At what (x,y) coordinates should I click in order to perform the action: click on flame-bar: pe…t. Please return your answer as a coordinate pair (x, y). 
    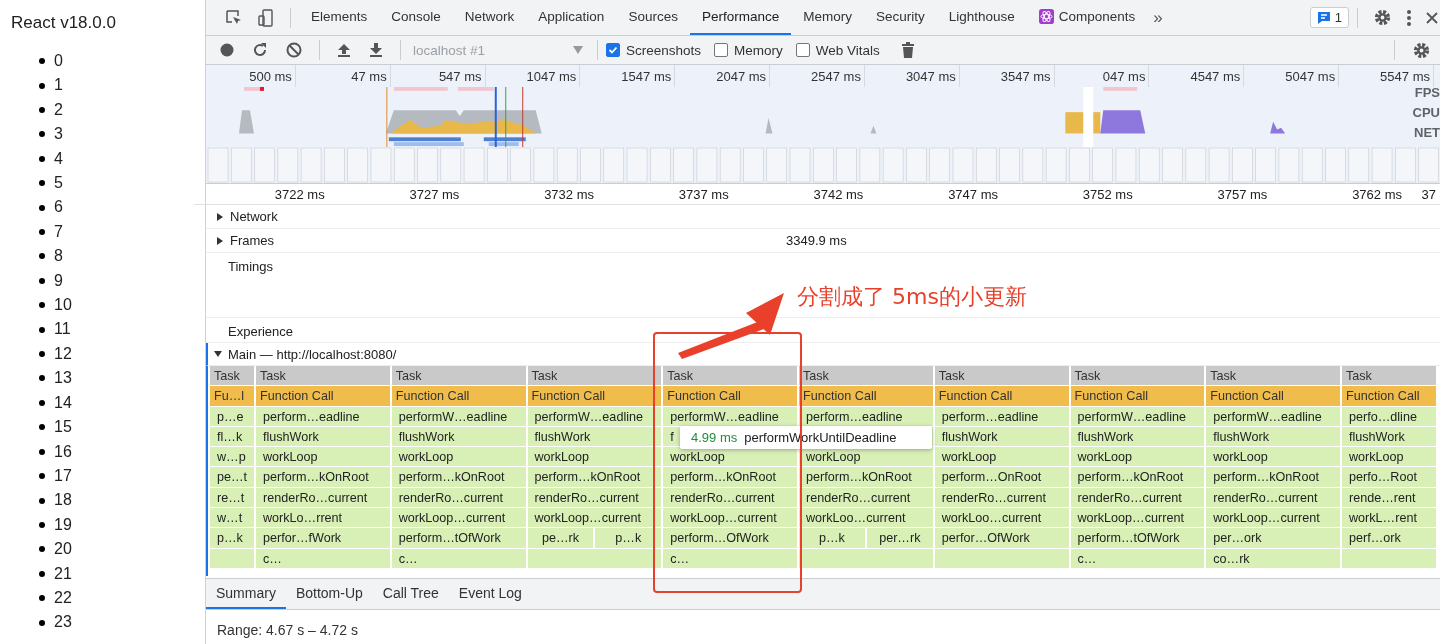
    Looking at the image, I should click on (232, 477).